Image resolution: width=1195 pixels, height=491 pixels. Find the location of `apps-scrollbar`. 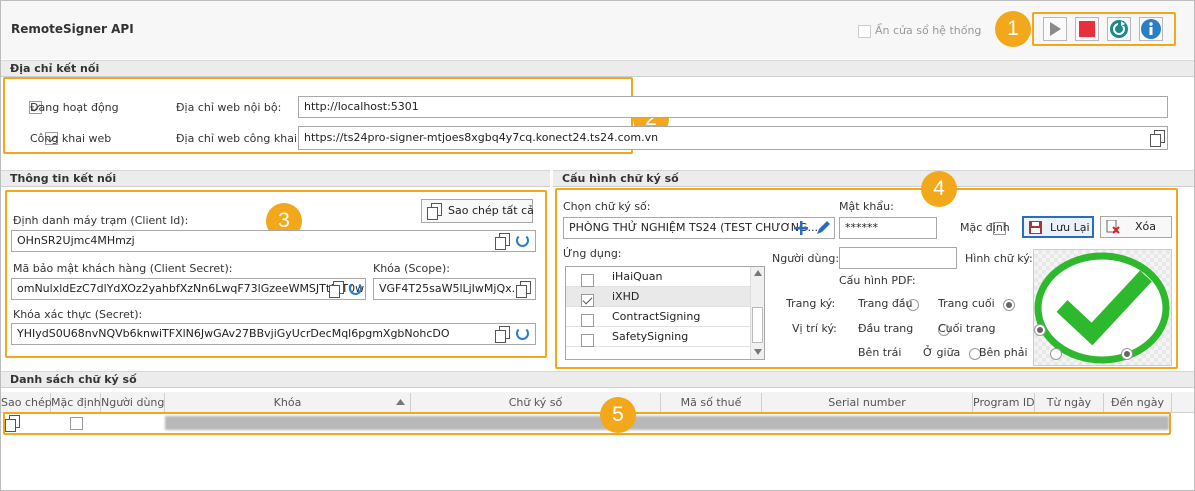

apps-scrollbar is located at coordinates (757, 313).